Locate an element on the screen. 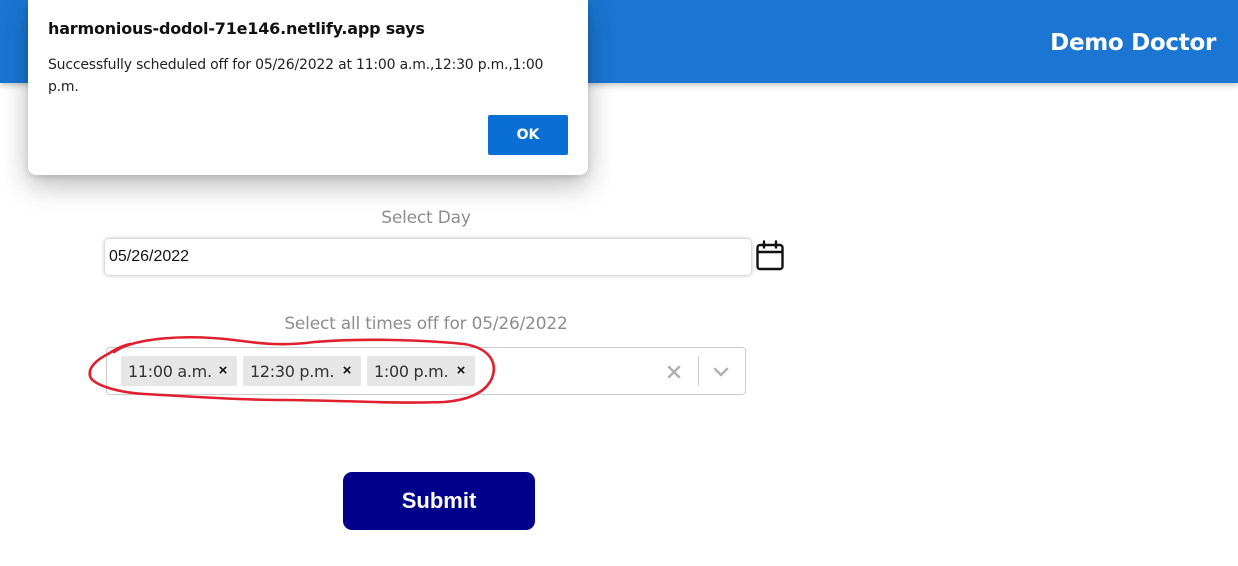 The height and width of the screenshot is (566, 1238). doctor-name: Demo Doctor is located at coordinates (1133, 43).